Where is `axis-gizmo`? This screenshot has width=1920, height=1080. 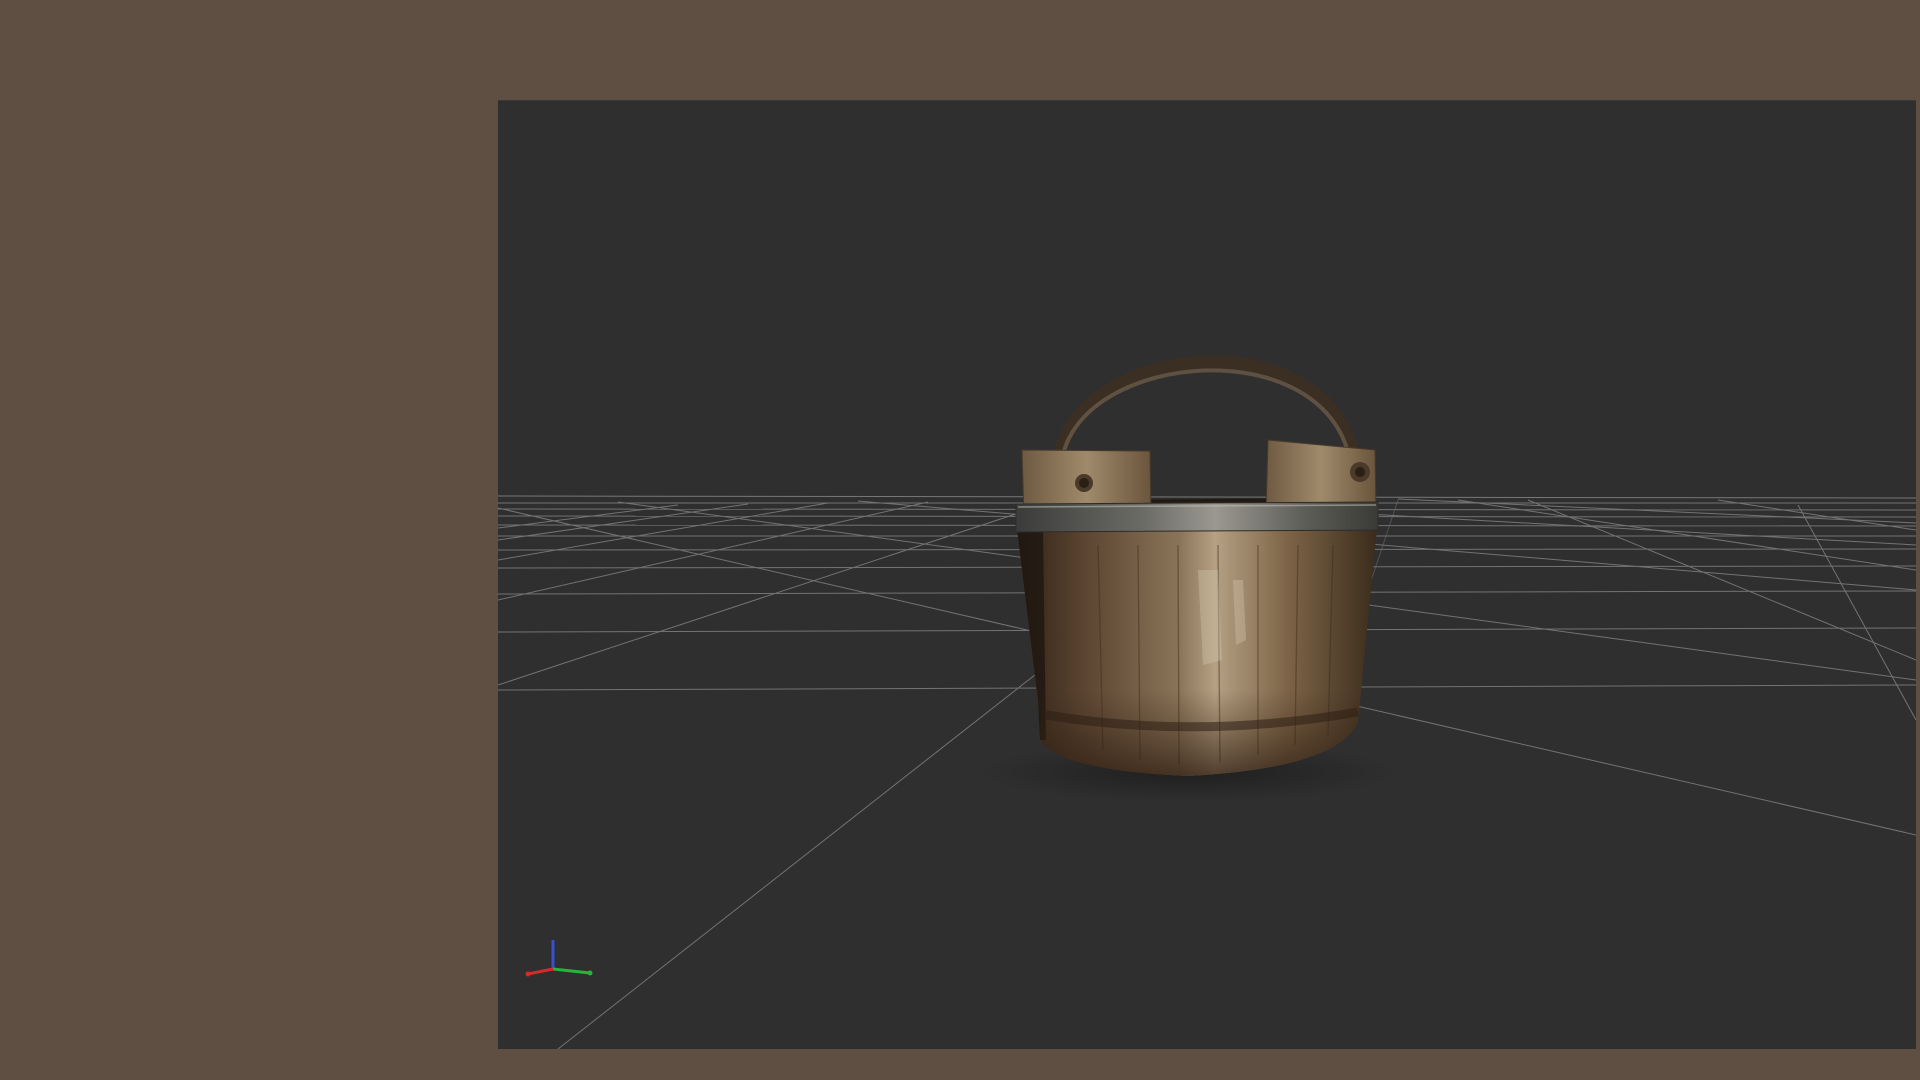 axis-gizmo is located at coordinates (559, 958).